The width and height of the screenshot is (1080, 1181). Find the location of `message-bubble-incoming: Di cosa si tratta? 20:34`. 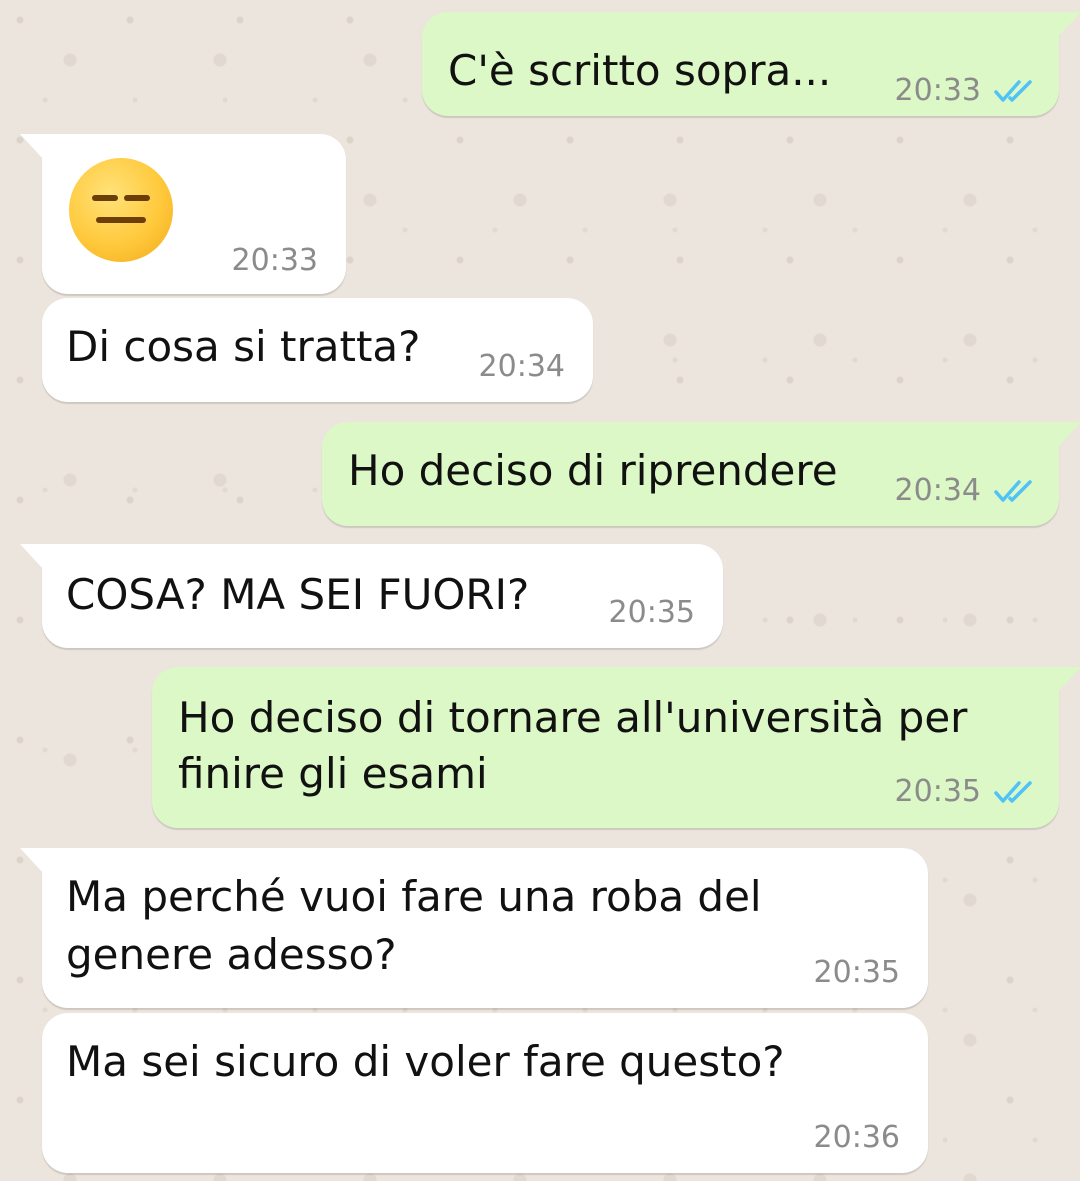

message-bubble-incoming: Di cosa si tratta? 20:34 is located at coordinates (317, 350).